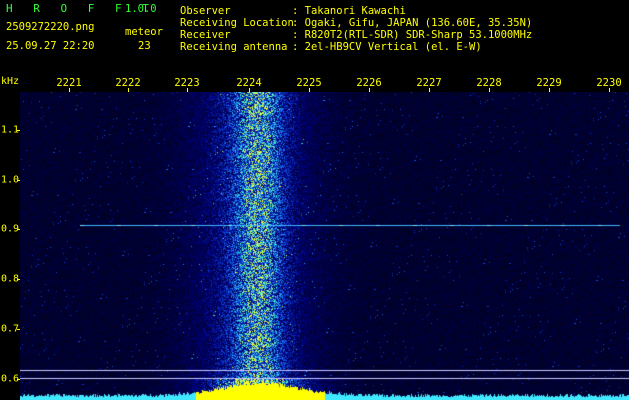 This screenshot has width=629, height=400. I want to click on antenna-value: : 2el-HB9CV Vertical (el. E-W), so click(387, 47).